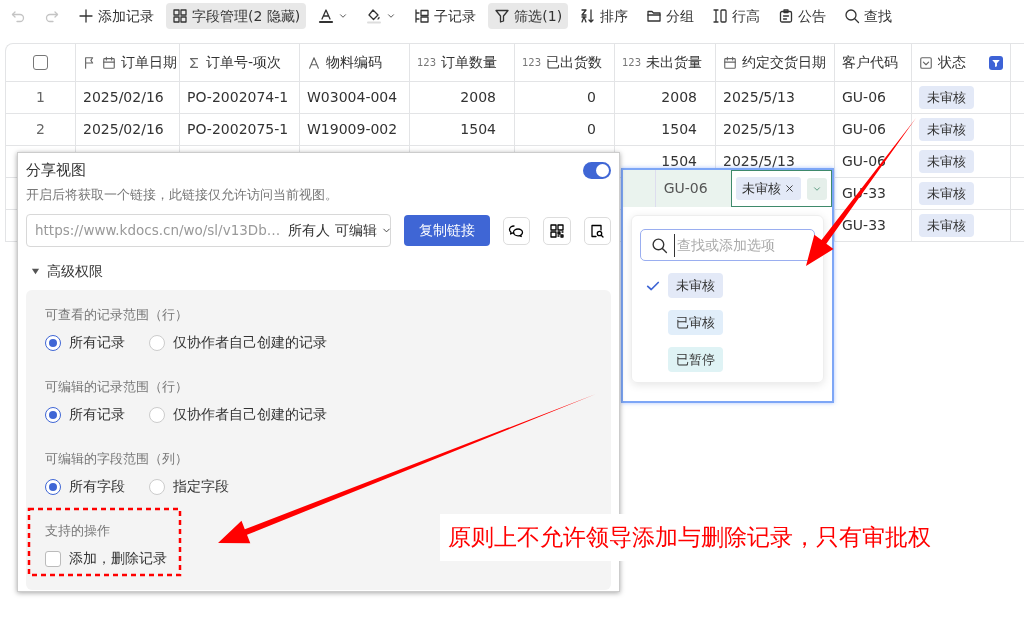 The height and width of the screenshot is (624, 1024). What do you see at coordinates (445, 16) in the screenshot?
I see `toolbar-button: 子记录` at bounding box center [445, 16].